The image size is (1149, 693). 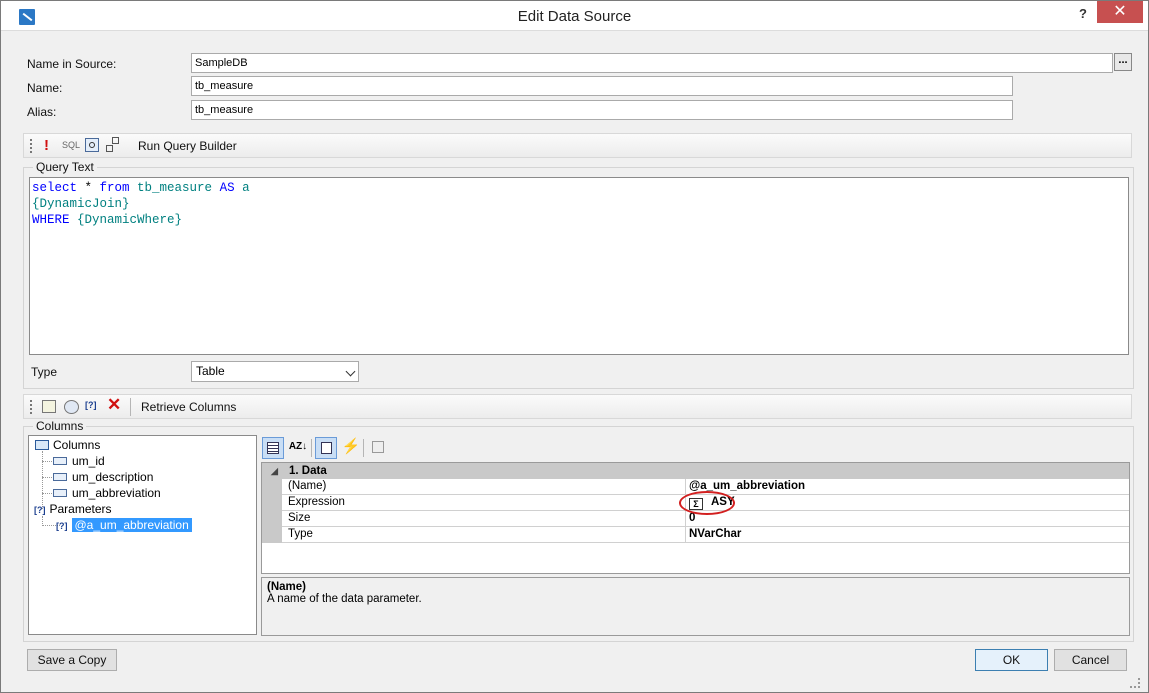 I want to click on alphabetical-icon: AZ↓, so click(x=298, y=448).